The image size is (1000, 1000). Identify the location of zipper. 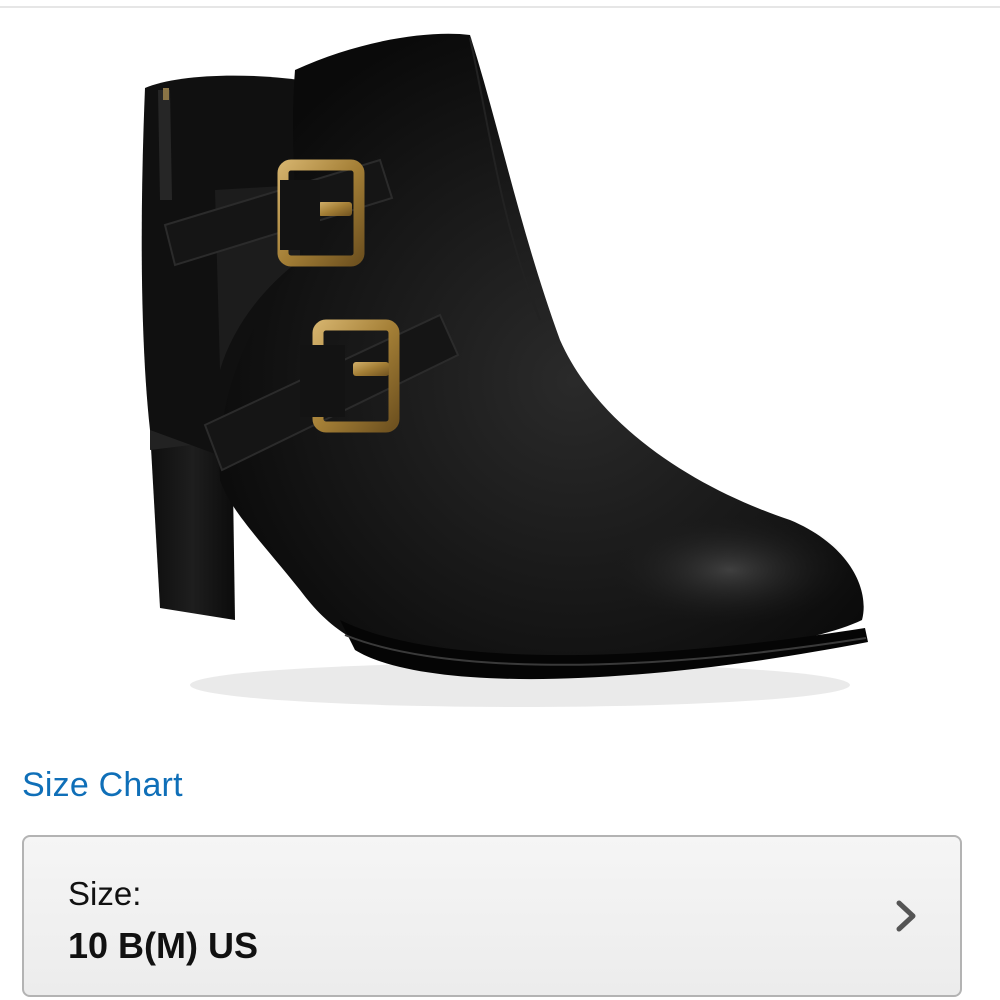
(165, 145).